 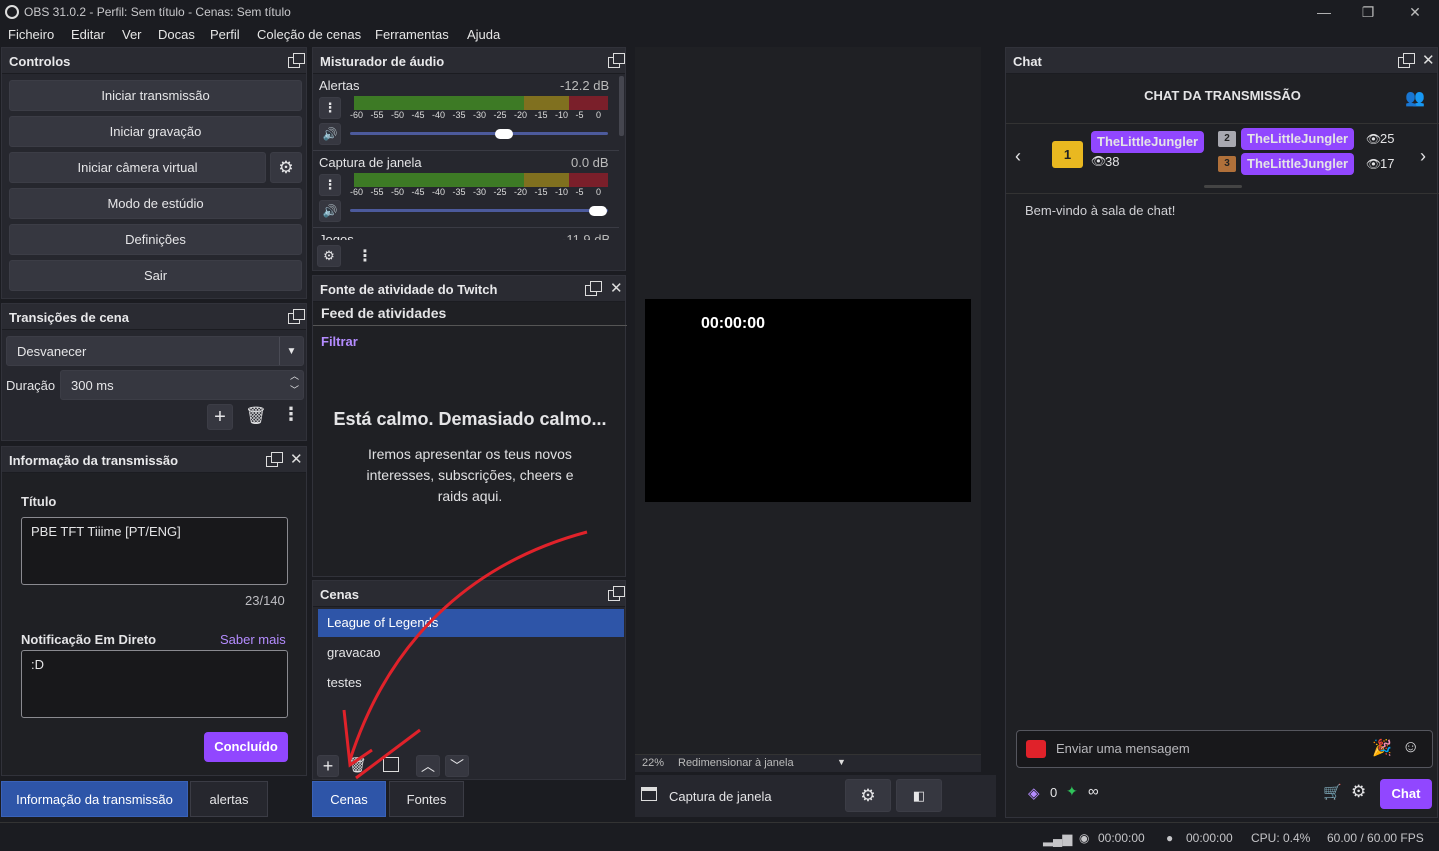 What do you see at coordinates (1387, 163) in the screenshot?
I see `leader-count: 17` at bounding box center [1387, 163].